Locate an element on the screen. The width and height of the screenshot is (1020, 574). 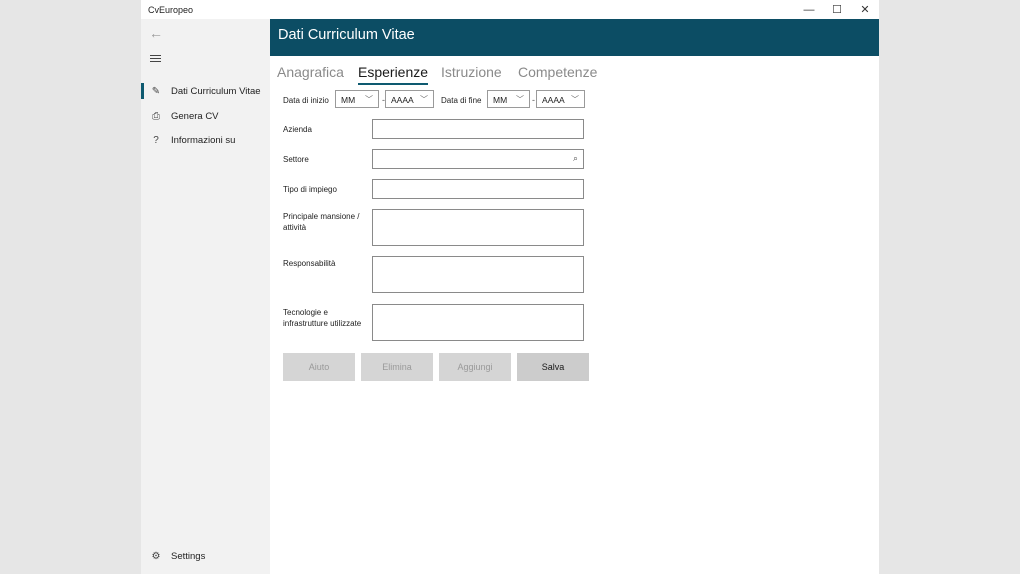
close-button: ✕ is located at coordinates (865, 9).